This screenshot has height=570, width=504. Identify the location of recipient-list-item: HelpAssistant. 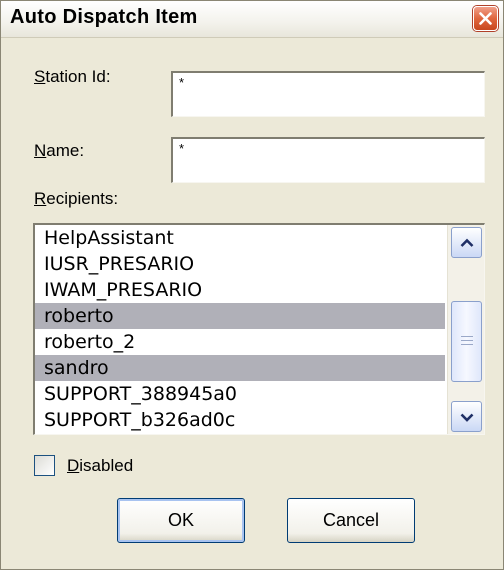
(240, 238).